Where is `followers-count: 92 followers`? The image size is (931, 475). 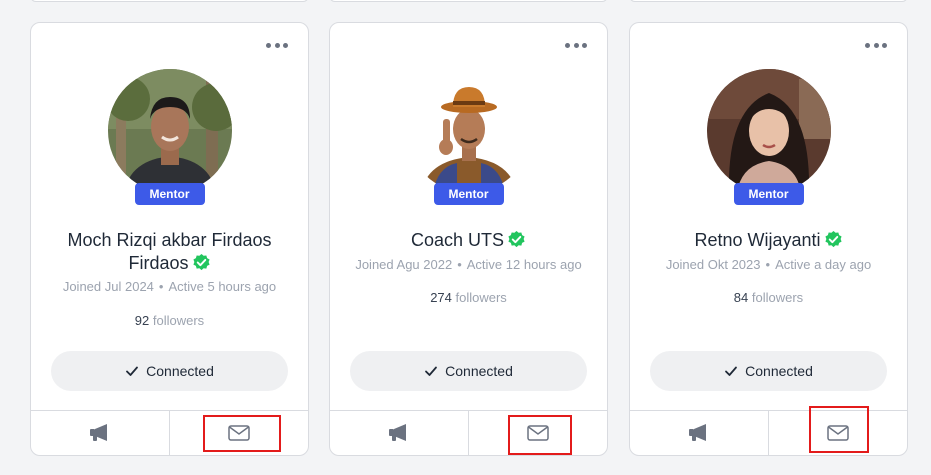 followers-count: 92 followers is located at coordinates (169, 320).